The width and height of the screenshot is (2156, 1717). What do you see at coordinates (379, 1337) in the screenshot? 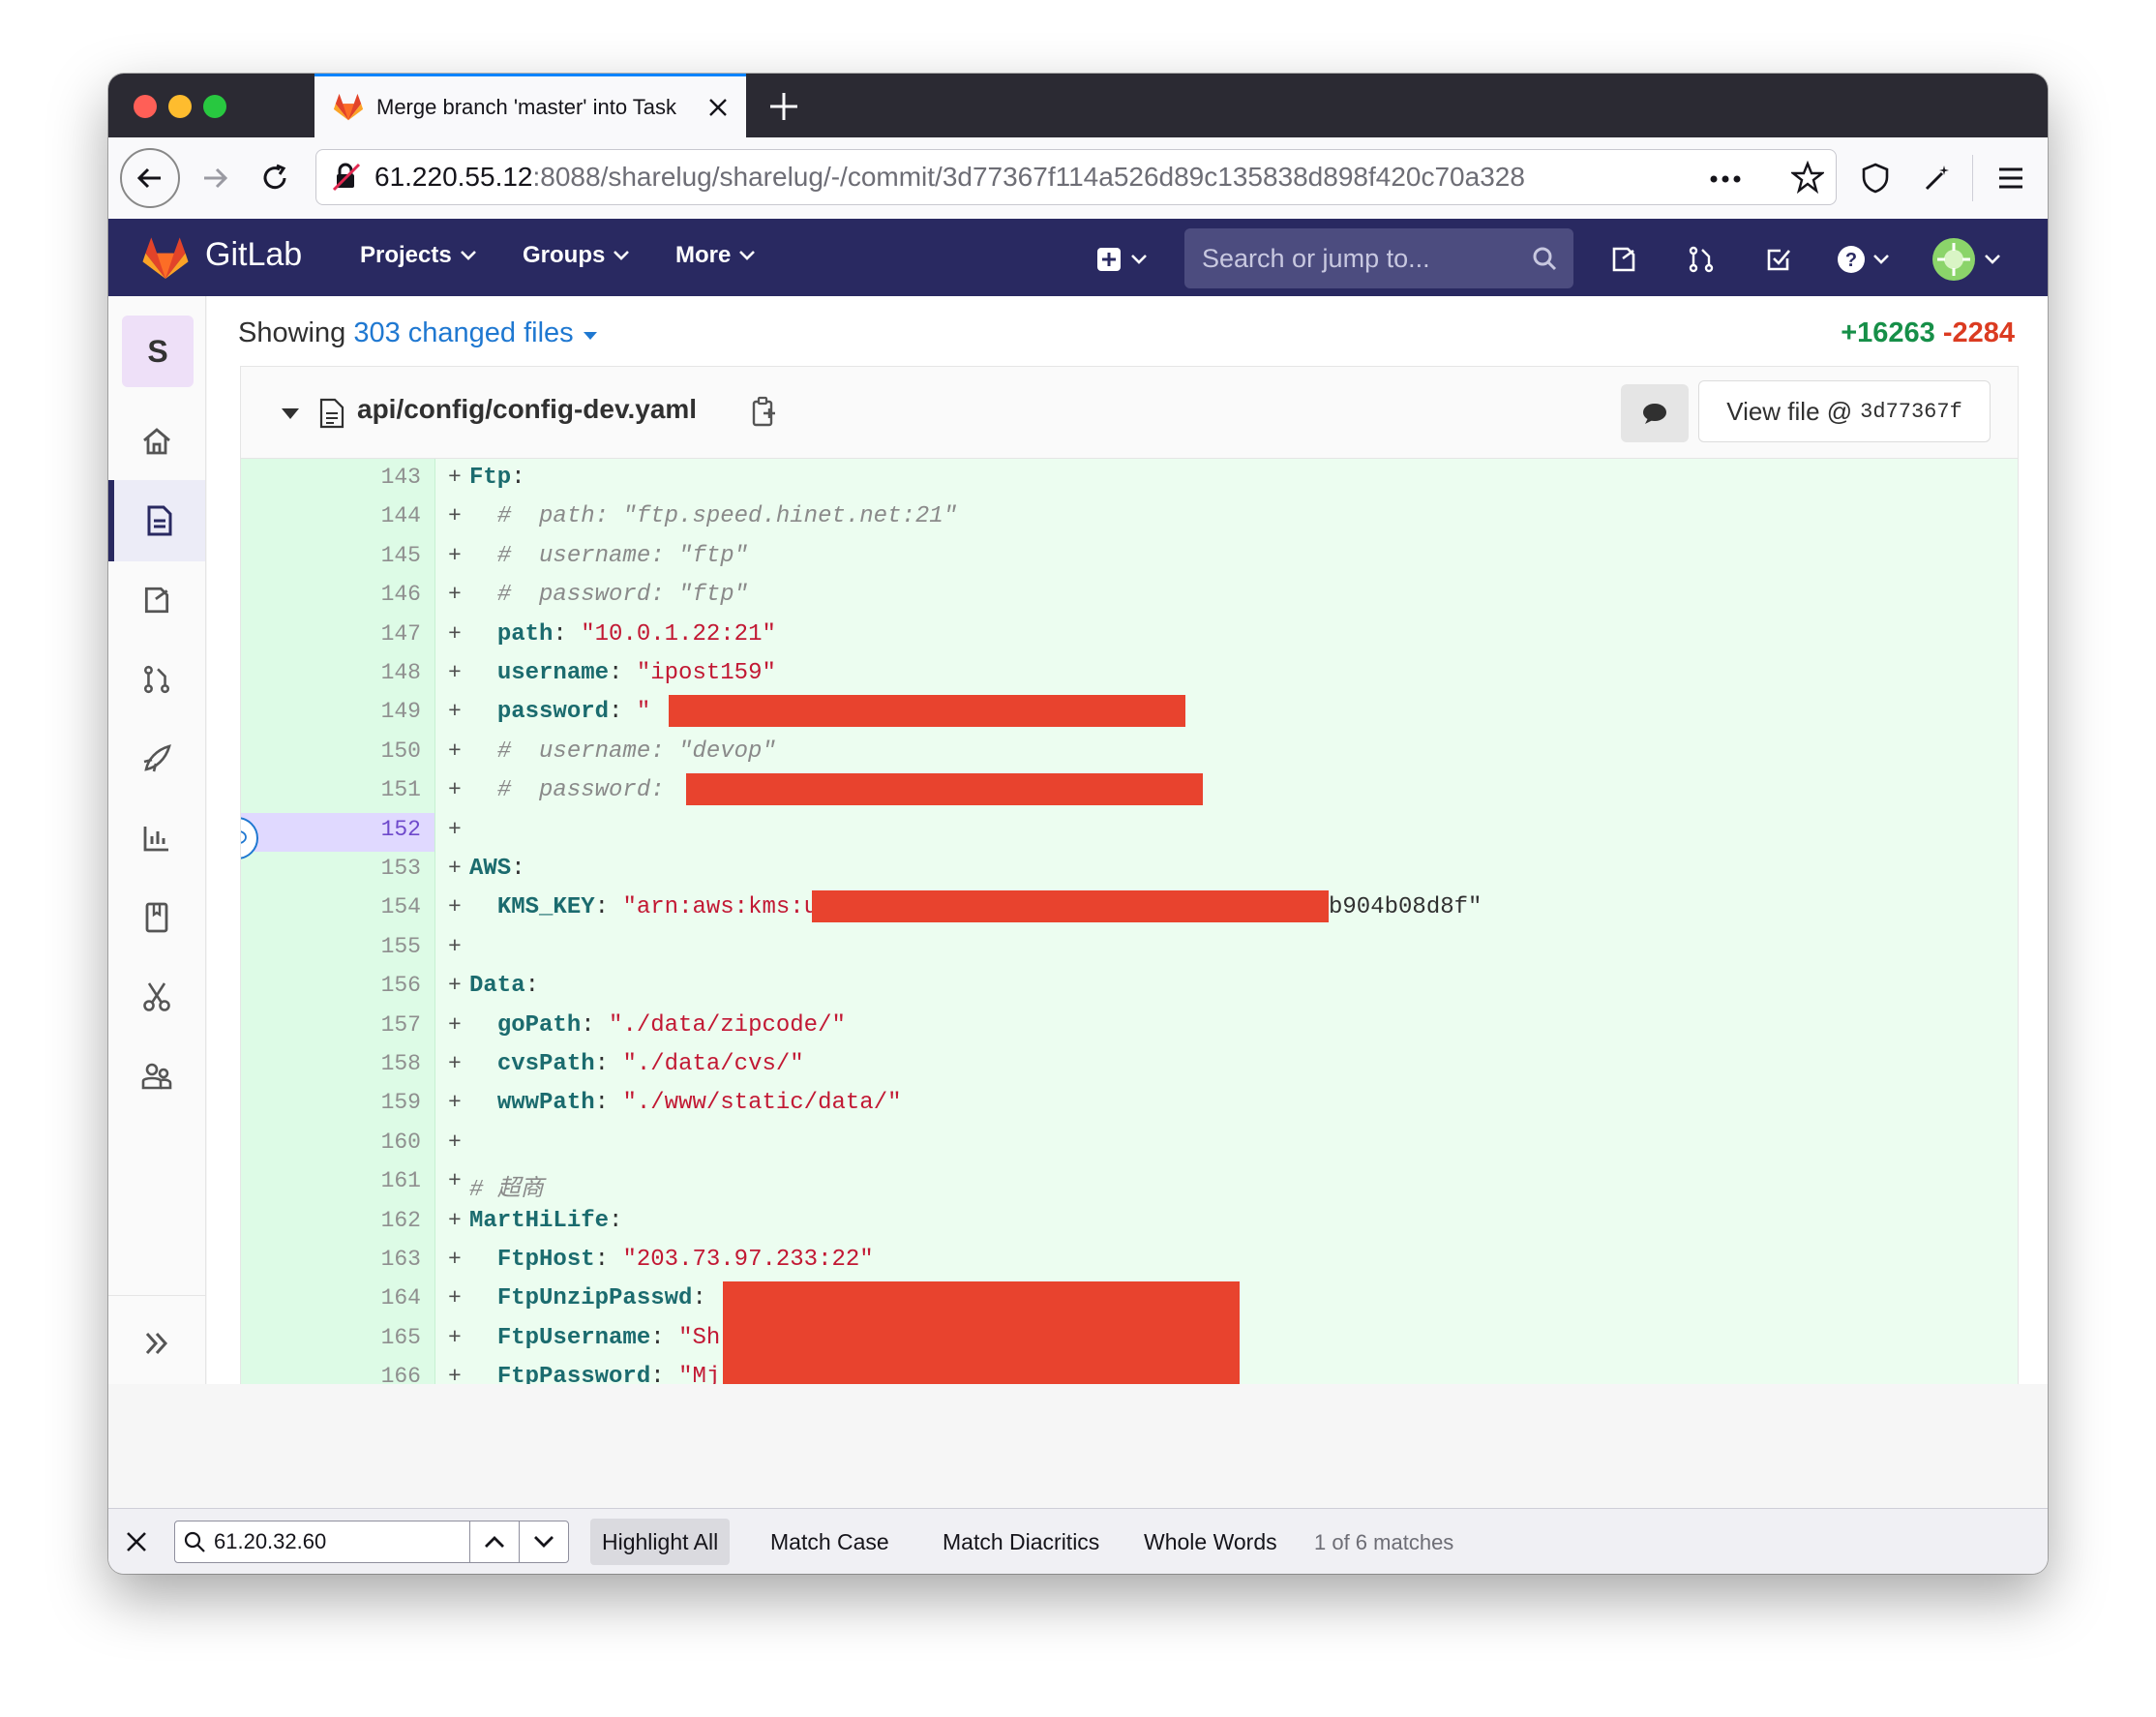
I see `line-number: 165` at bounding box center [379, 1337].